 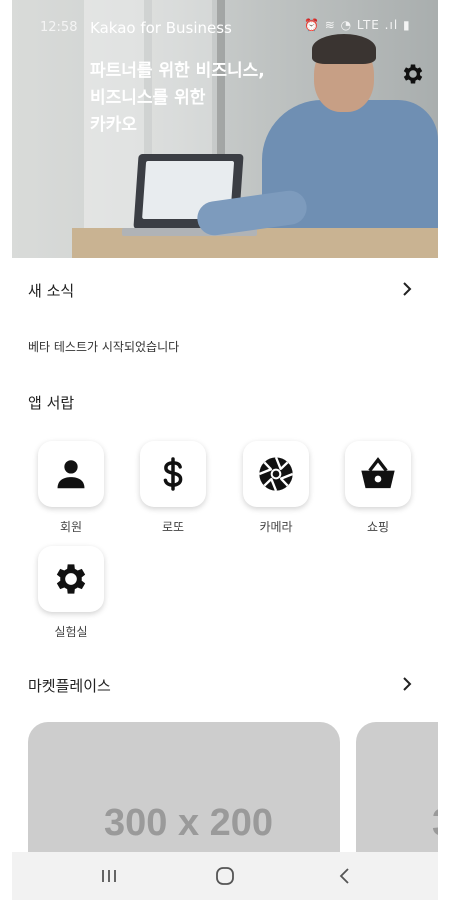 What do you see at coordinates (378, 473) in the screenshot?
I see `shopping-basket-icon` at bounding box center [378, 473].